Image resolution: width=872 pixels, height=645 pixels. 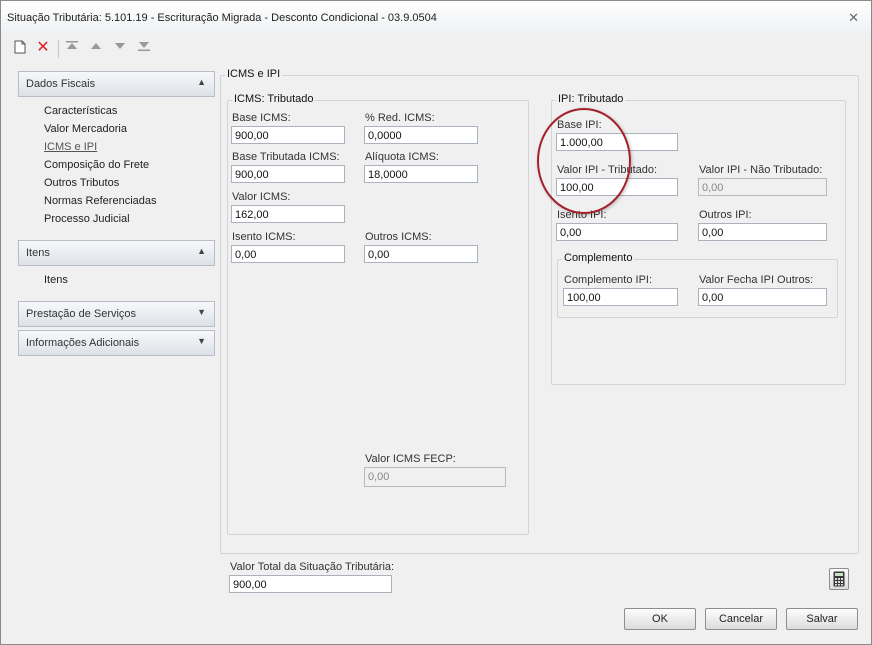 I want to click on up-icon, so click(x=96, y=48).